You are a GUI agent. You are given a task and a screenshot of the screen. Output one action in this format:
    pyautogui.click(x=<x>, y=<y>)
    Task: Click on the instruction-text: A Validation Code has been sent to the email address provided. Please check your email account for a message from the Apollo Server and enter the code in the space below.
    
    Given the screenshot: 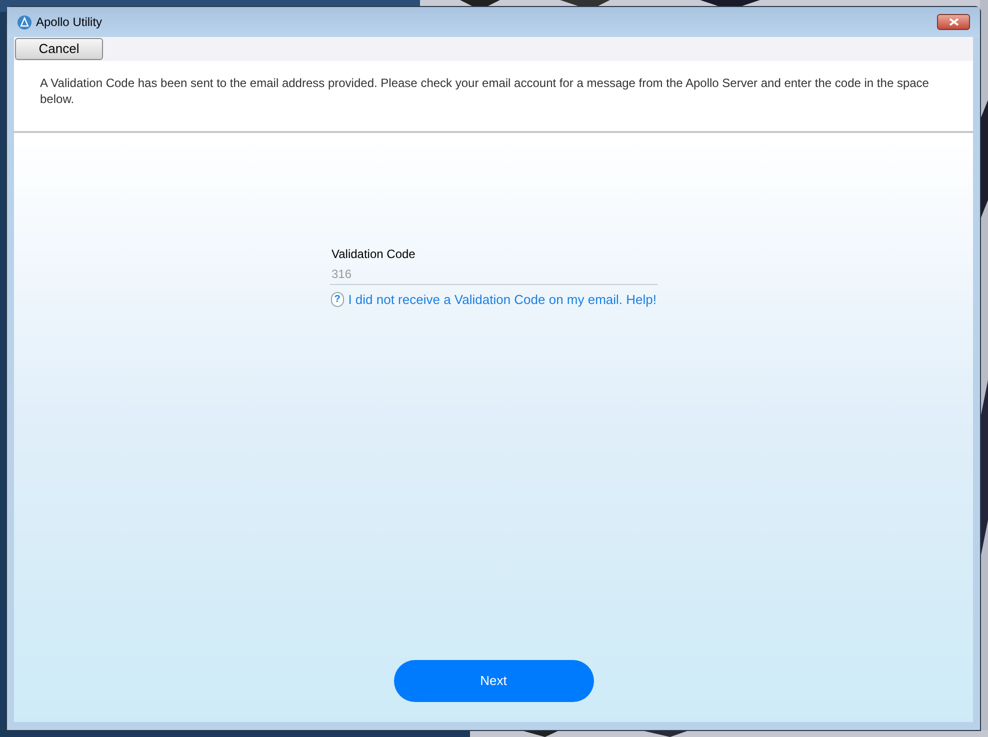 What is the action you would take?
    pyautogui.click(x=485, y=91)
    